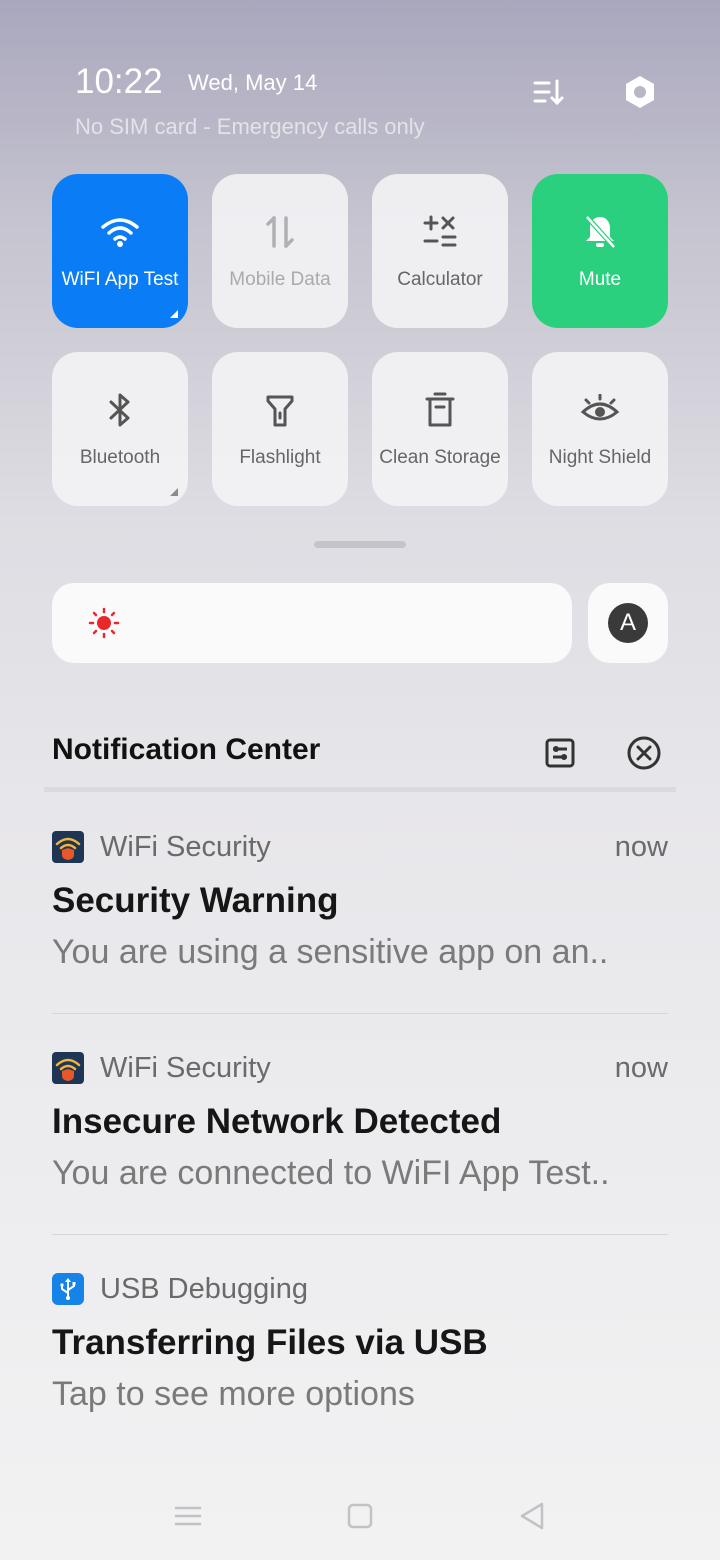  I want to click on auto-brightness-label: A, so click(628, 623).